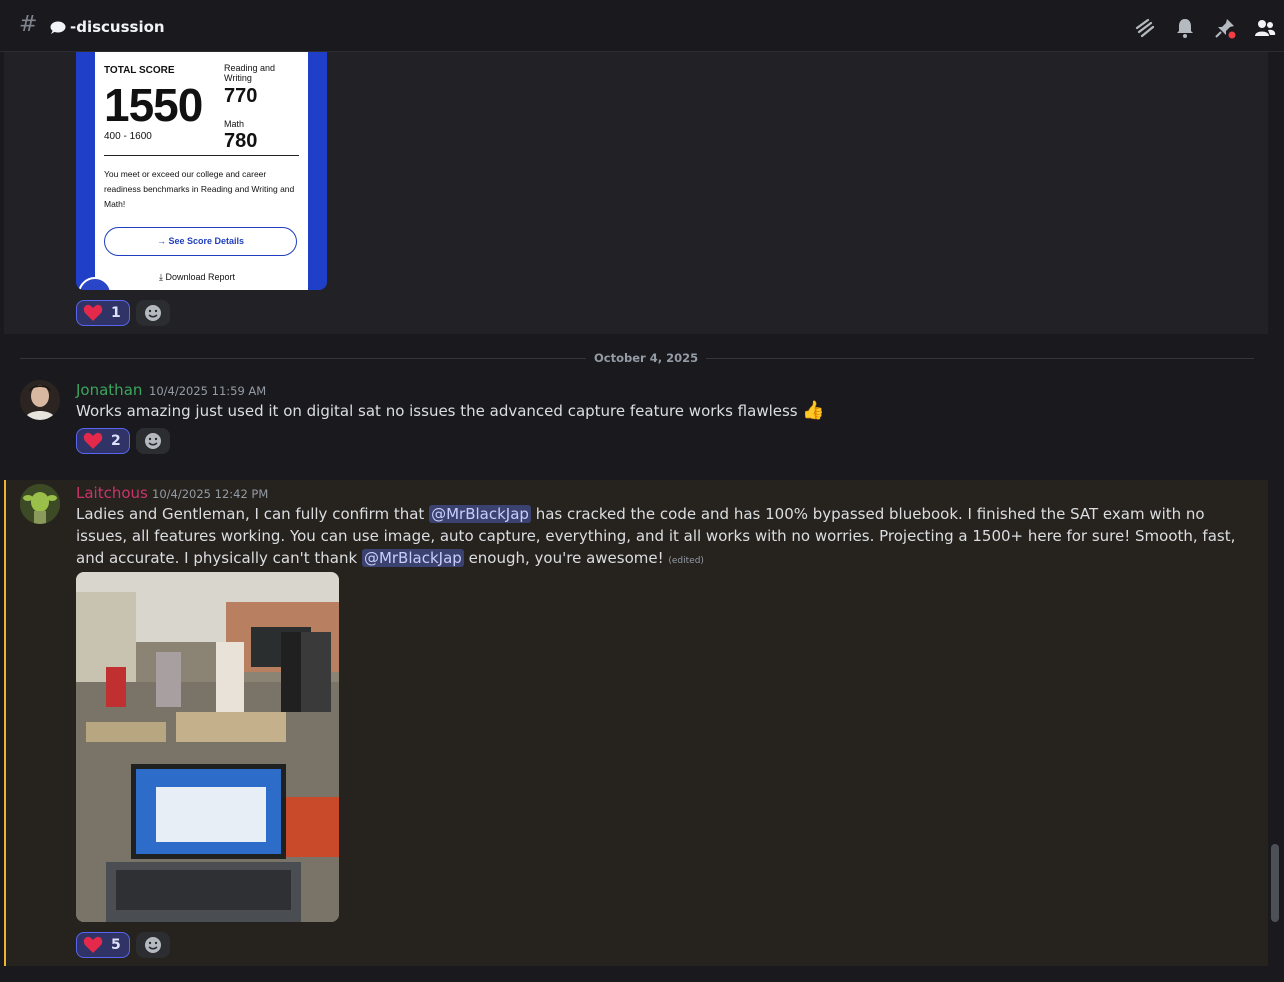  Describe the element at coordinates (686, 561) in the screenshot. I see `edited-tag: (edited)` at that location.